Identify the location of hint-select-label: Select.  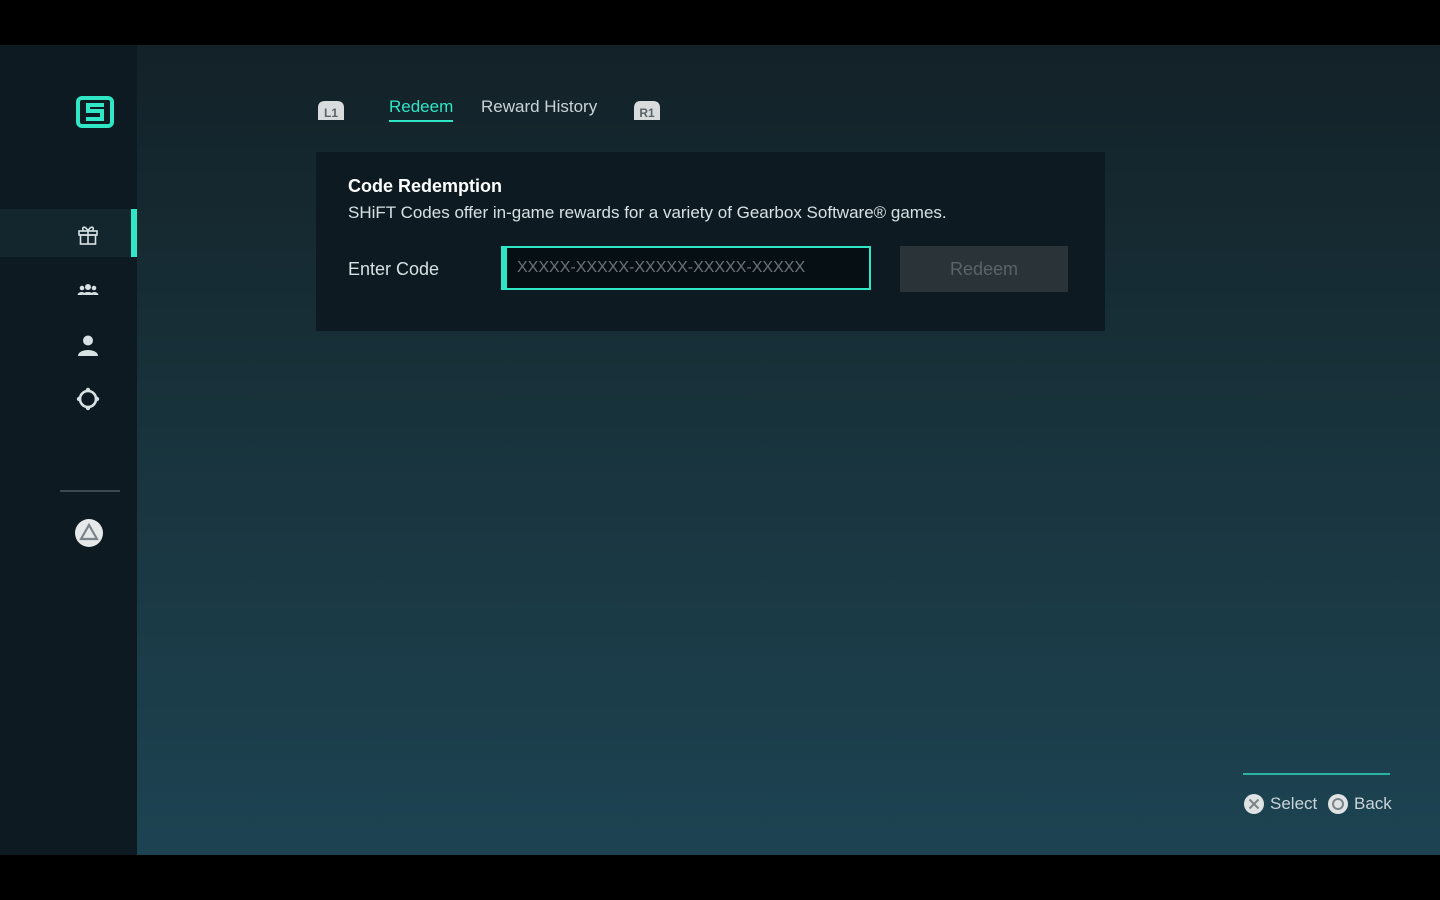
(1294, 803).